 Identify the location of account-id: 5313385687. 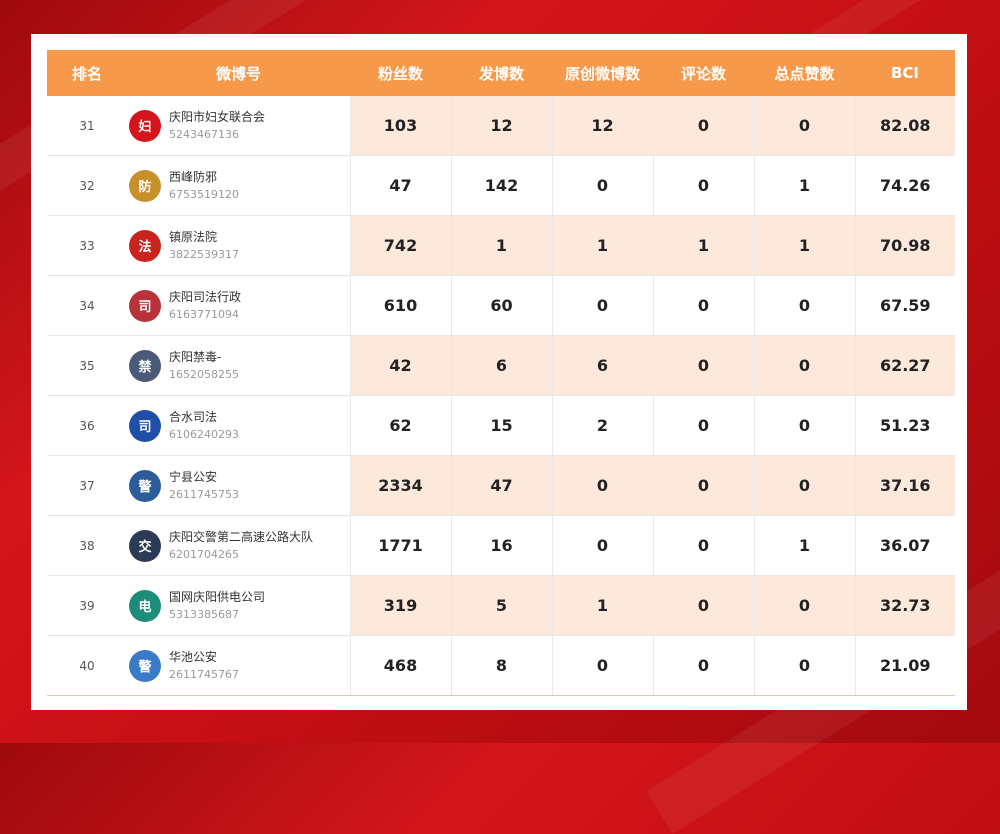
(204, 614).